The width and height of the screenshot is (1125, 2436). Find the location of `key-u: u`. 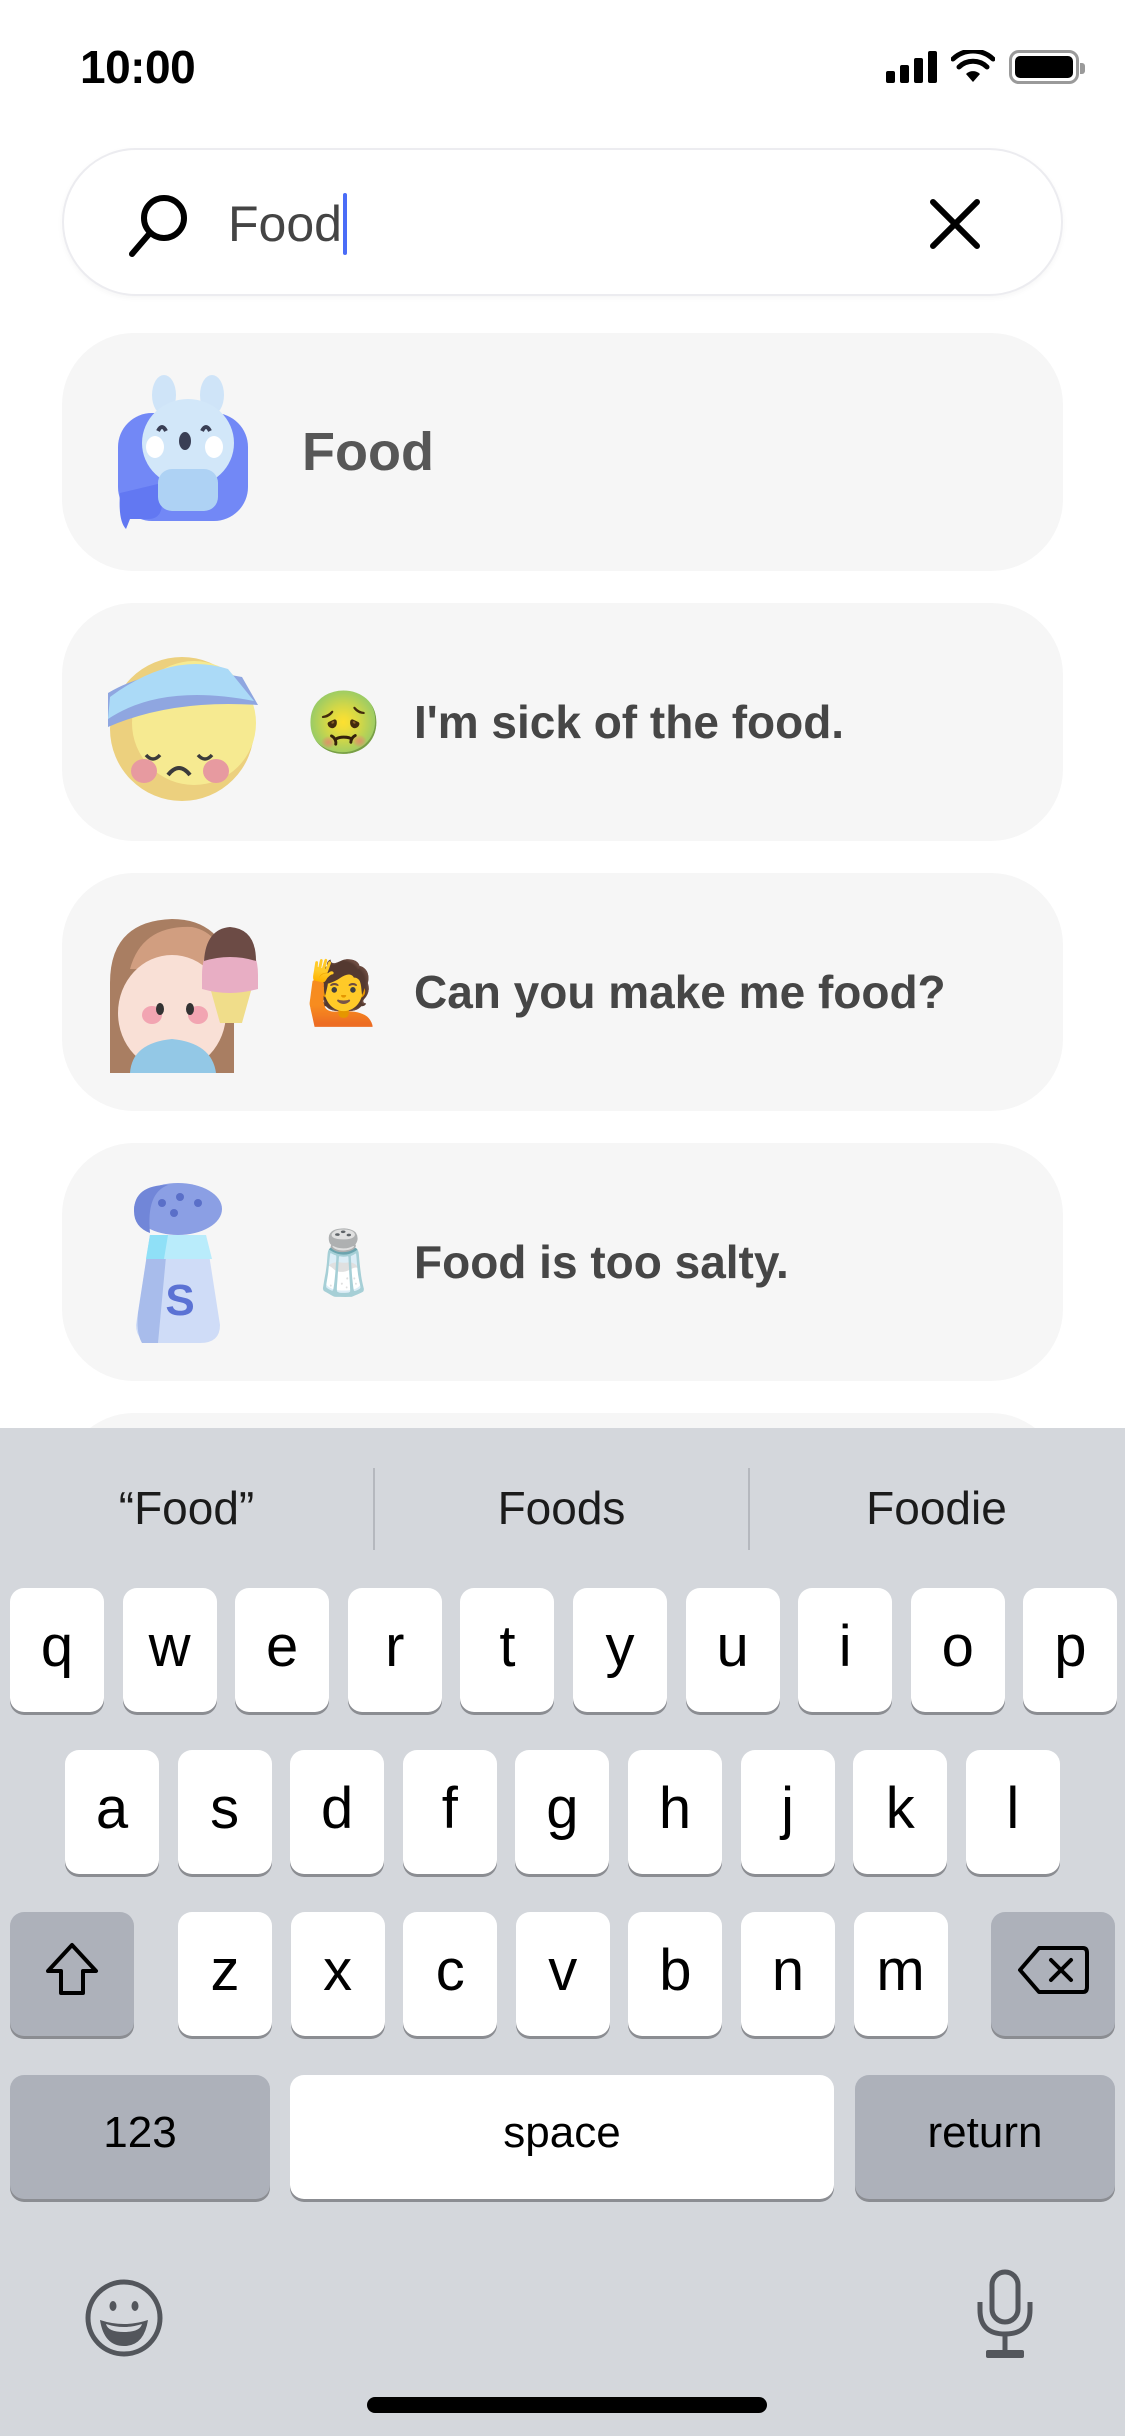

key-u: u is located at coordinates (732, 1650).